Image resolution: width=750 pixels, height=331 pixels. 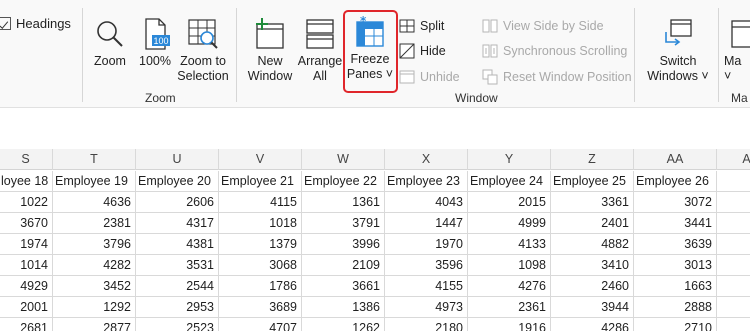 What do you see at coordinates (592, 244) in the screenshot?
I see `table-cell: 4882` at bounding box center [592, 244].